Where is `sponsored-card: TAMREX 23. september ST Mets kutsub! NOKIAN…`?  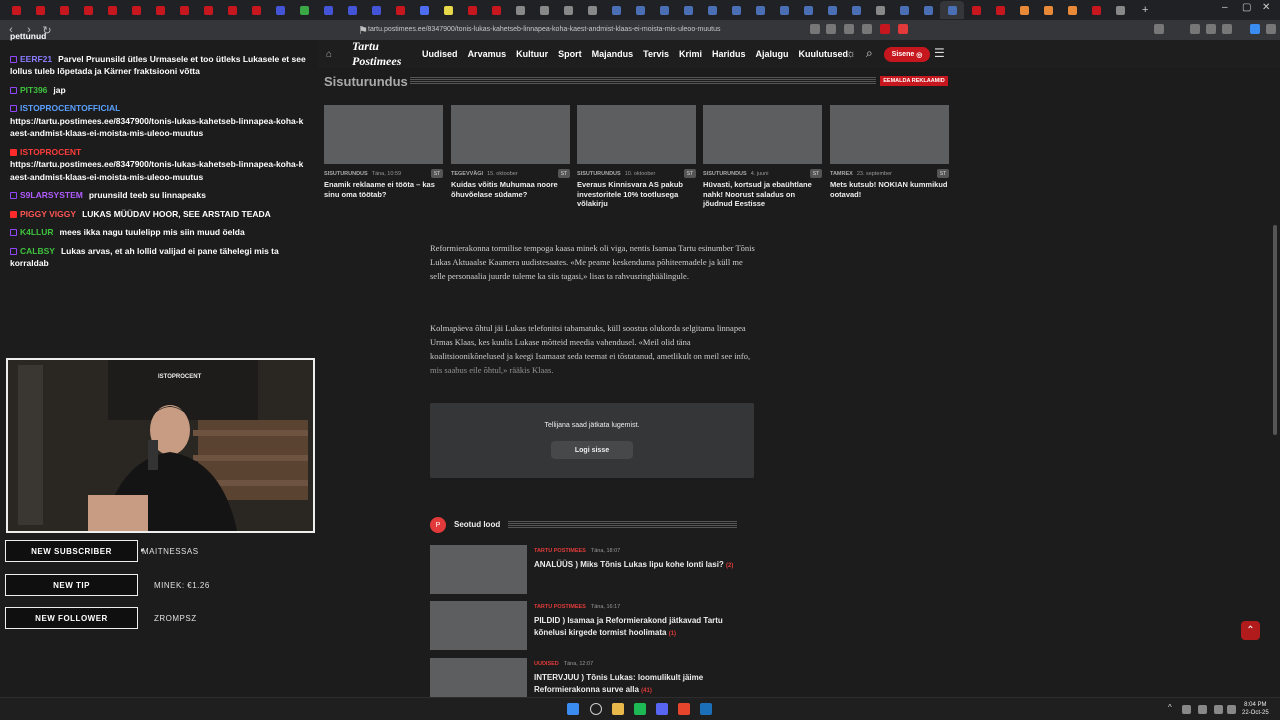
sponsored-card: TAMREX 23. september ST Mets kutsub! NOKIAN… is located at coordinates (889, 152).